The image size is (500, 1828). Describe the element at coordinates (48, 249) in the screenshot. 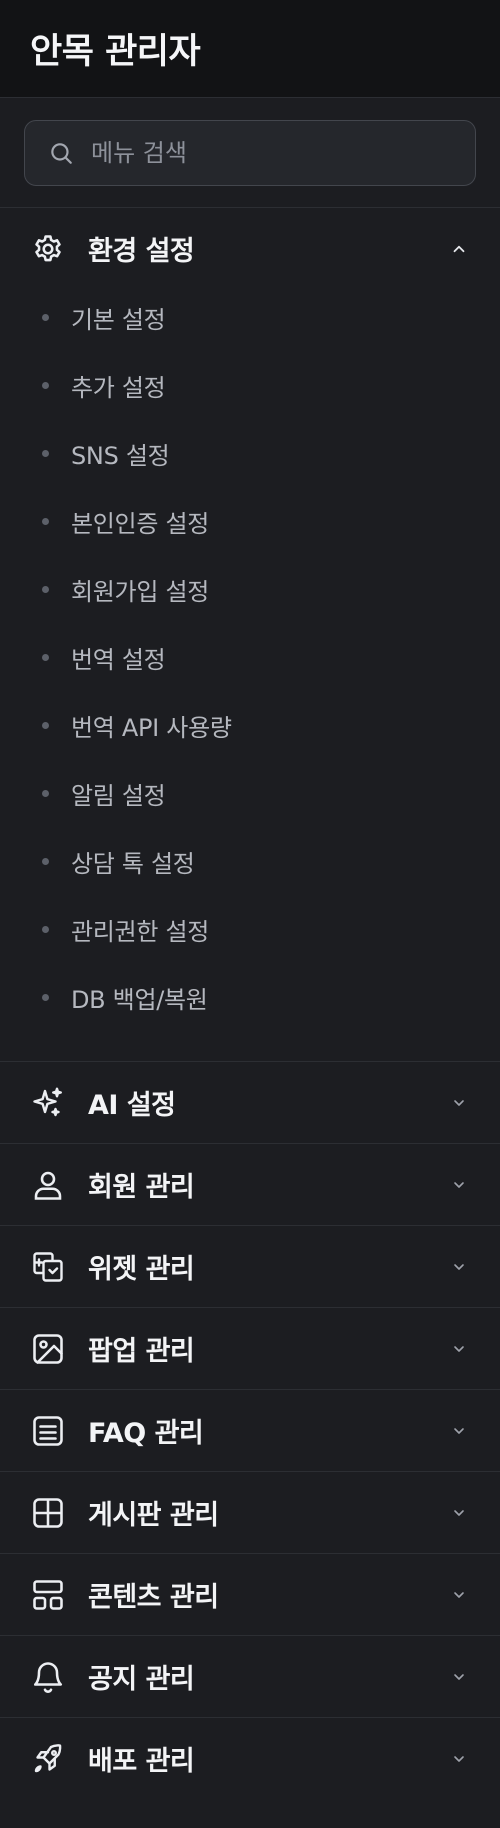

I see `gear-icon` at that location.